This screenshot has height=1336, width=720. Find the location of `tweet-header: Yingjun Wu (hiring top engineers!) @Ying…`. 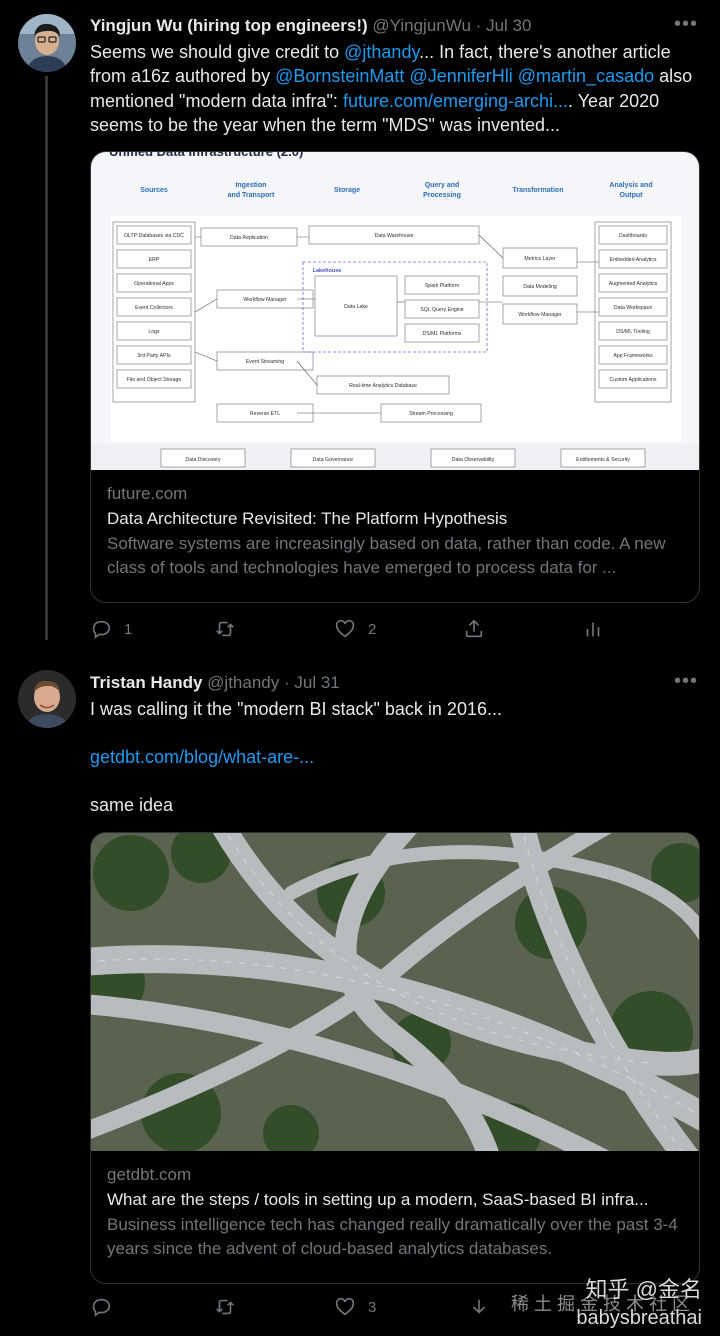

tweet-header: Yingjun Wu (hiring top engineers!) @Ying… is located at coordinates (395, 26).